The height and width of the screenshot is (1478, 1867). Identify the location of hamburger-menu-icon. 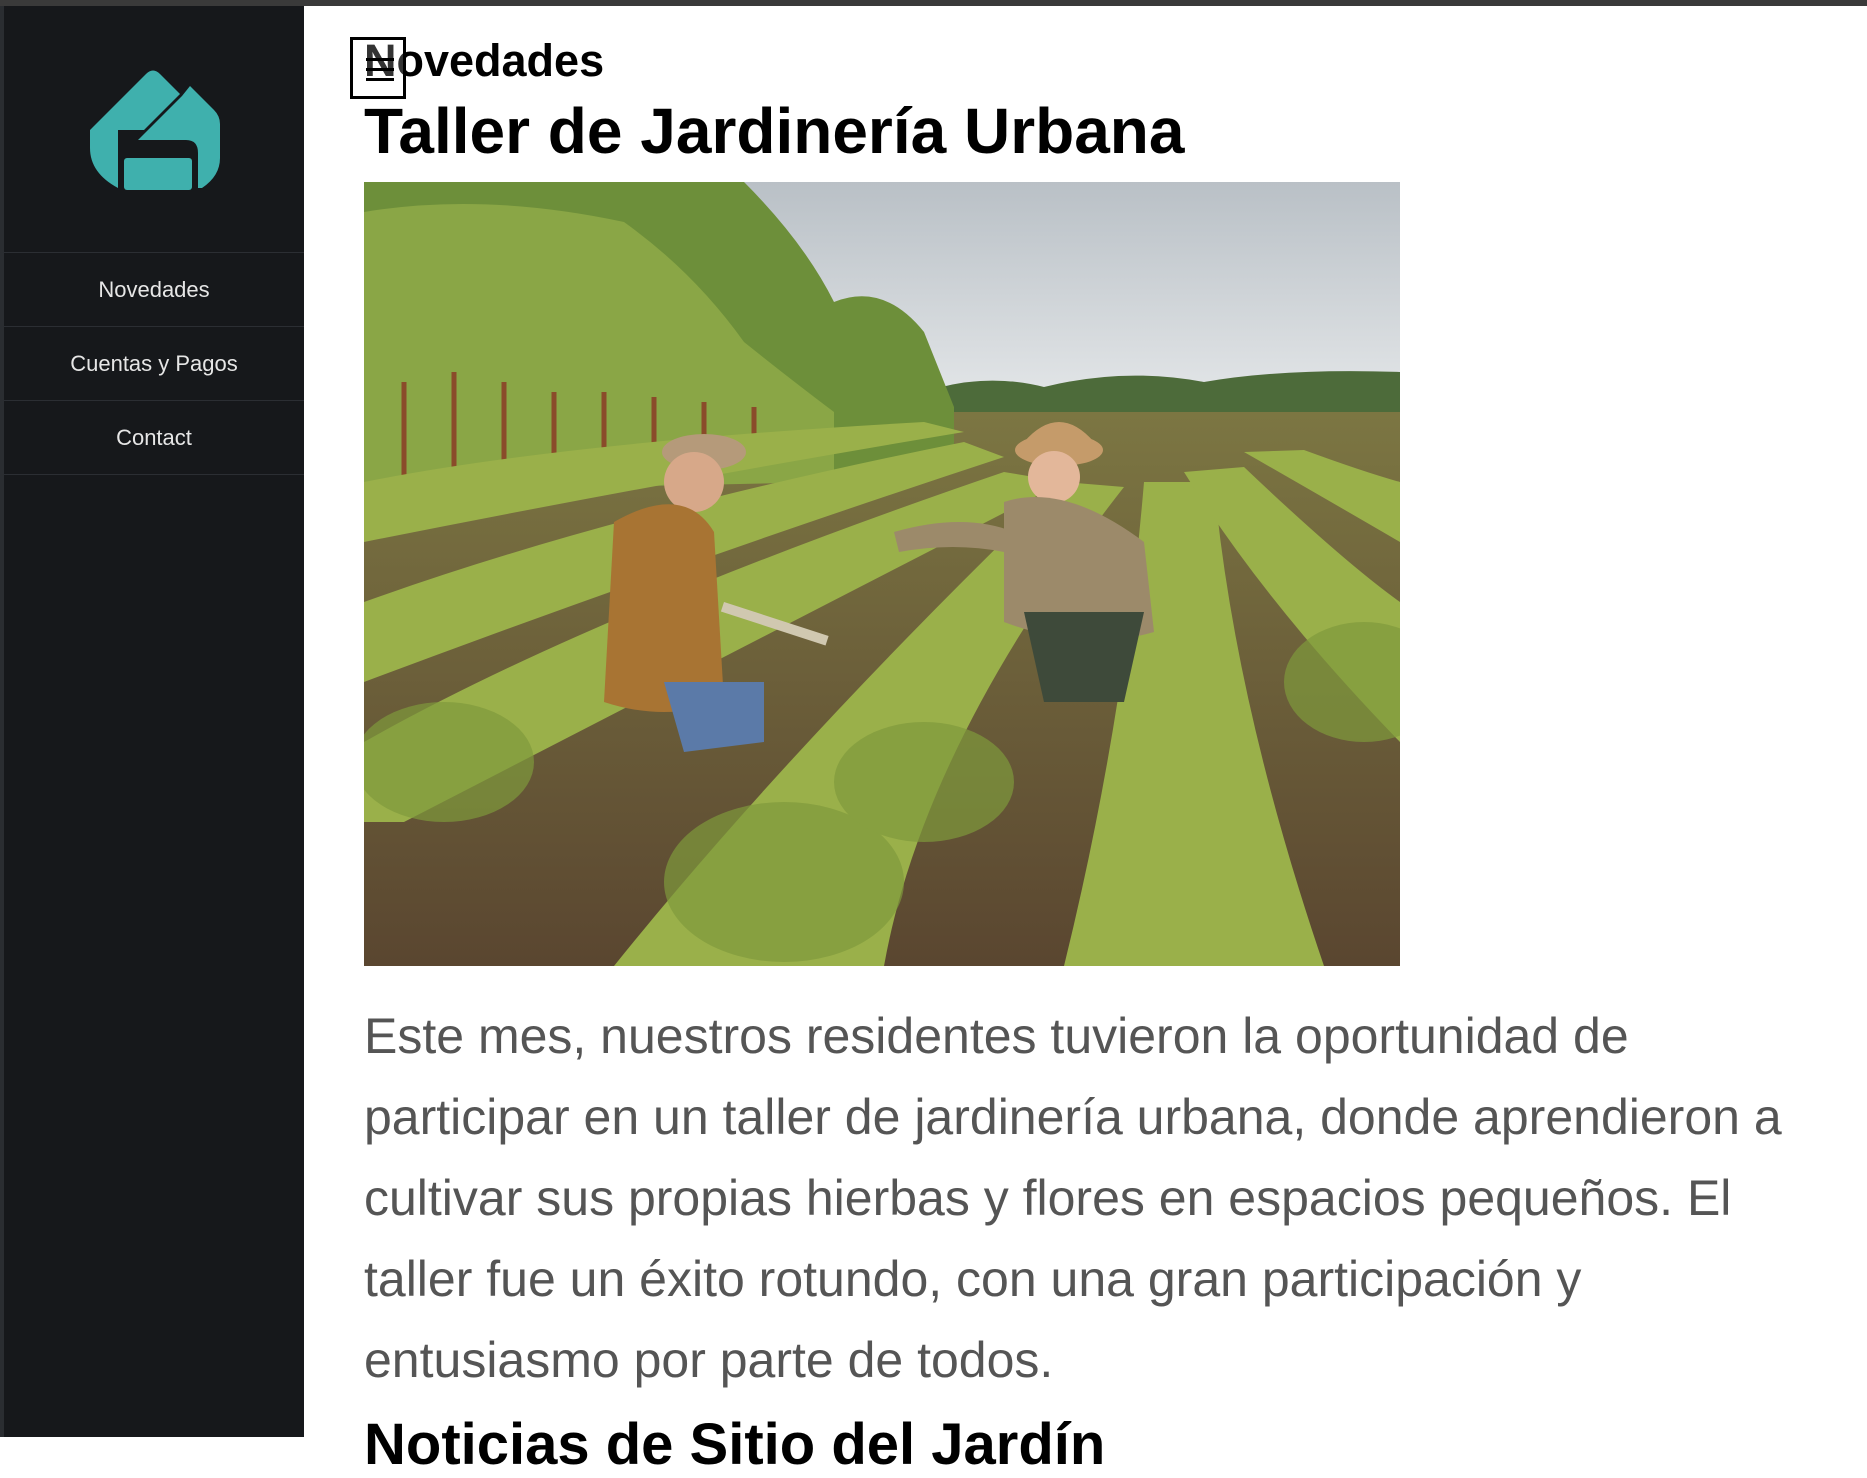
(378, 68).